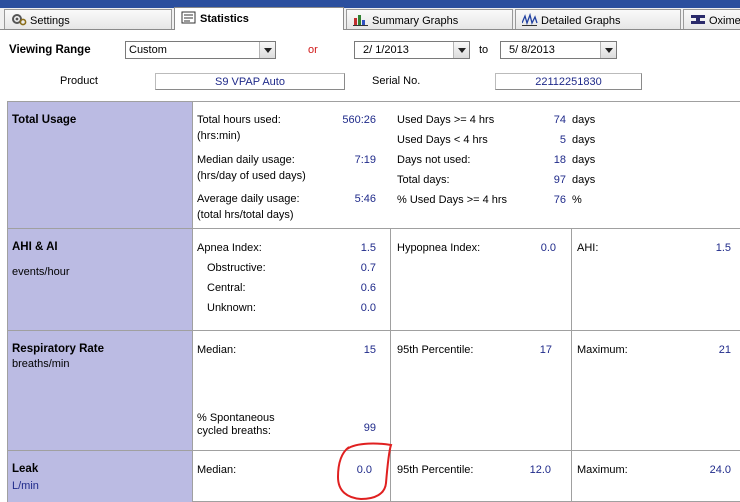  I want to click on tab-detailed-graphs: Detailed Graphs, so click(598, 19).